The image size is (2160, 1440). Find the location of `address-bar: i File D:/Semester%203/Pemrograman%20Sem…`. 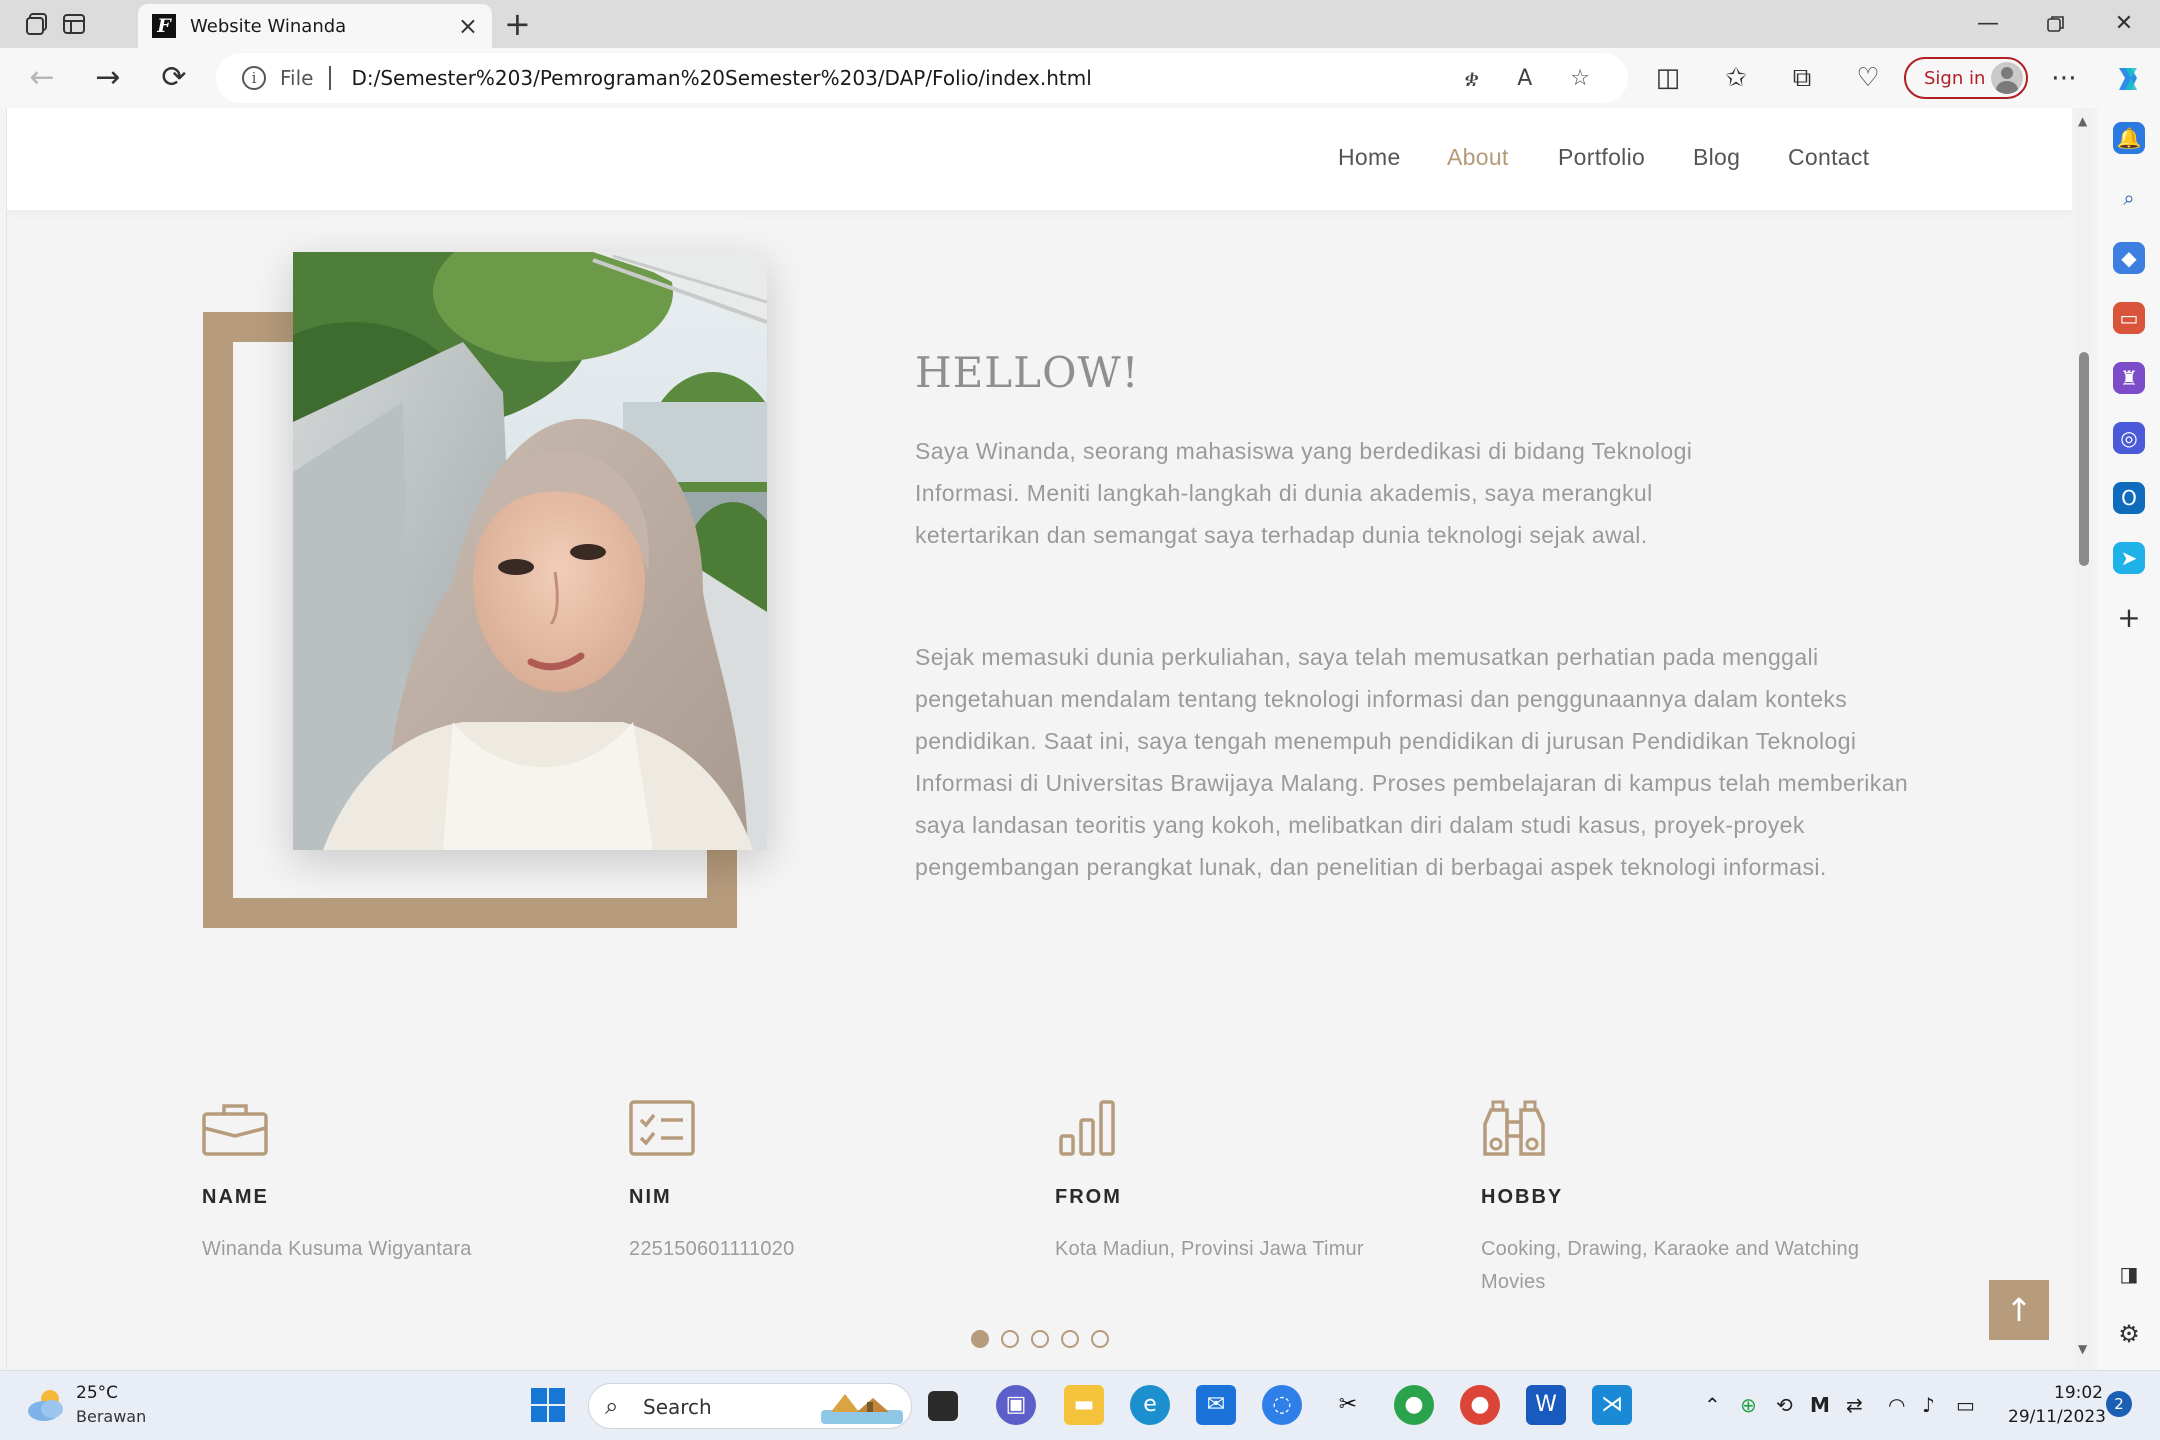

address-bar: i File D:/Semester%203/Pemrograman%20Sem… is located at coordinates (922, 78).